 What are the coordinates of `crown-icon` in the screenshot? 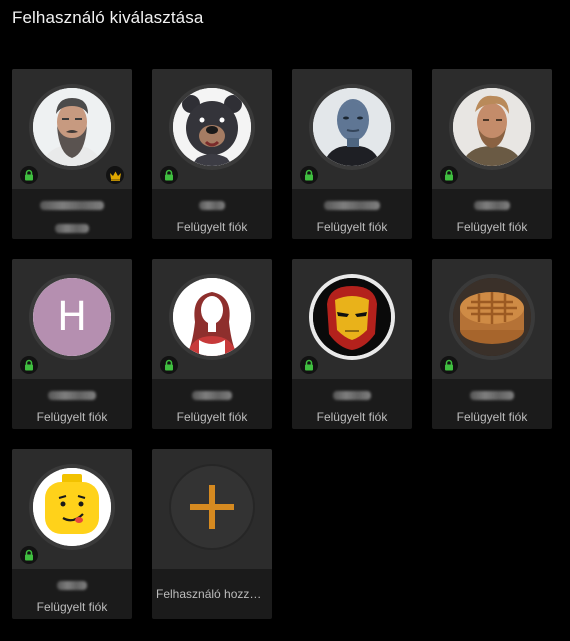 It's located at (115, 175).